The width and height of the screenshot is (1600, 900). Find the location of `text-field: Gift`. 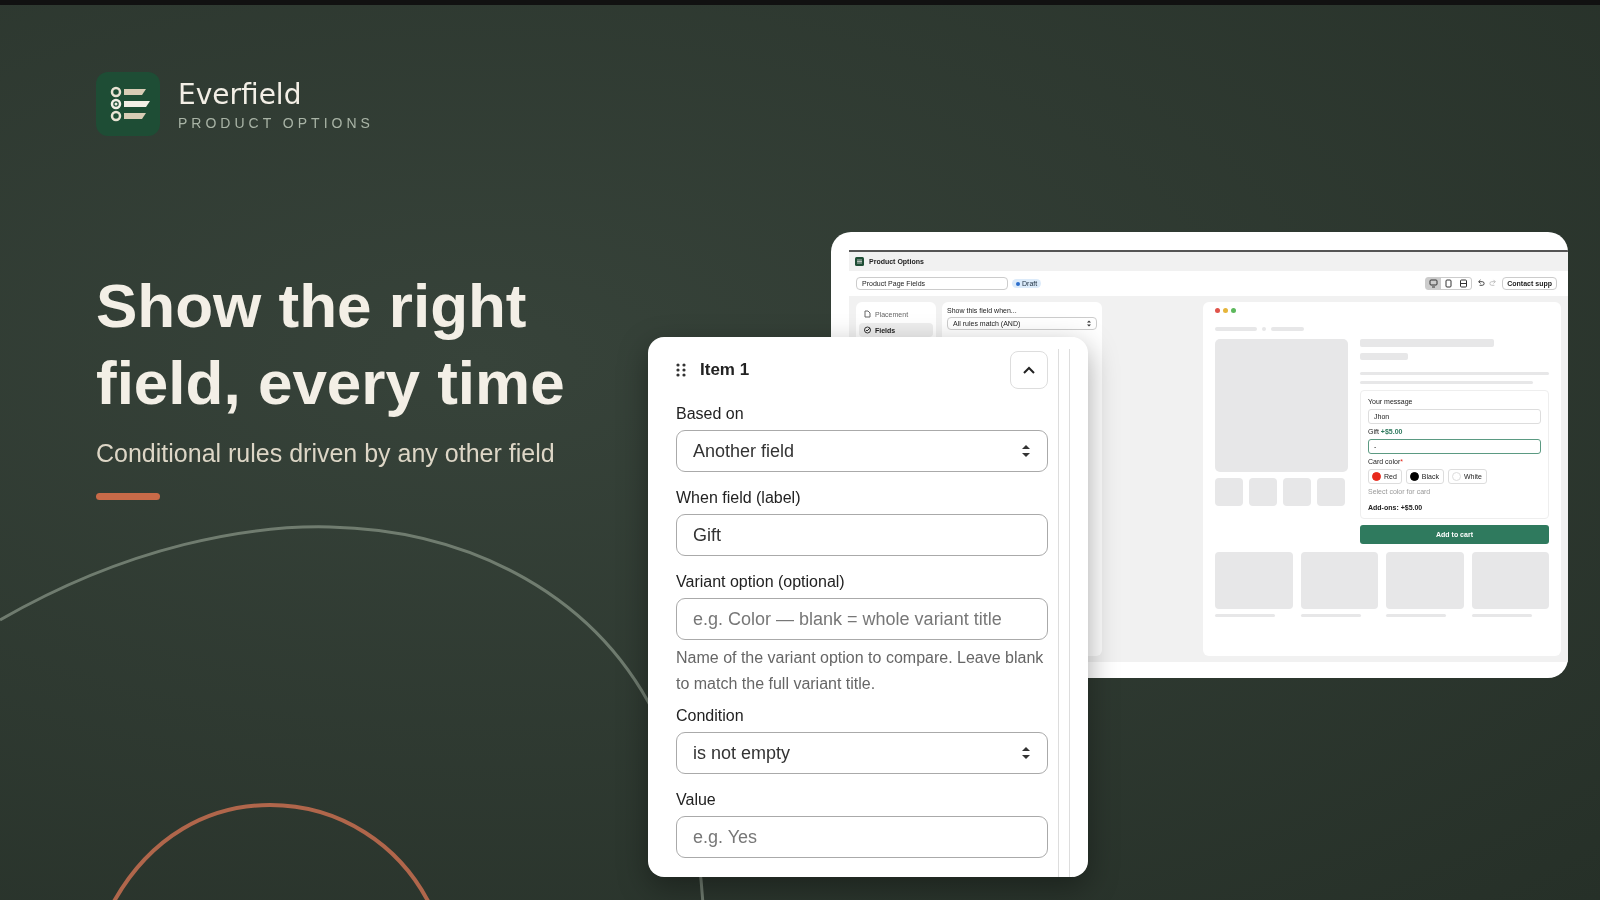

text-field: Gift is located at coordinates (862, 535).